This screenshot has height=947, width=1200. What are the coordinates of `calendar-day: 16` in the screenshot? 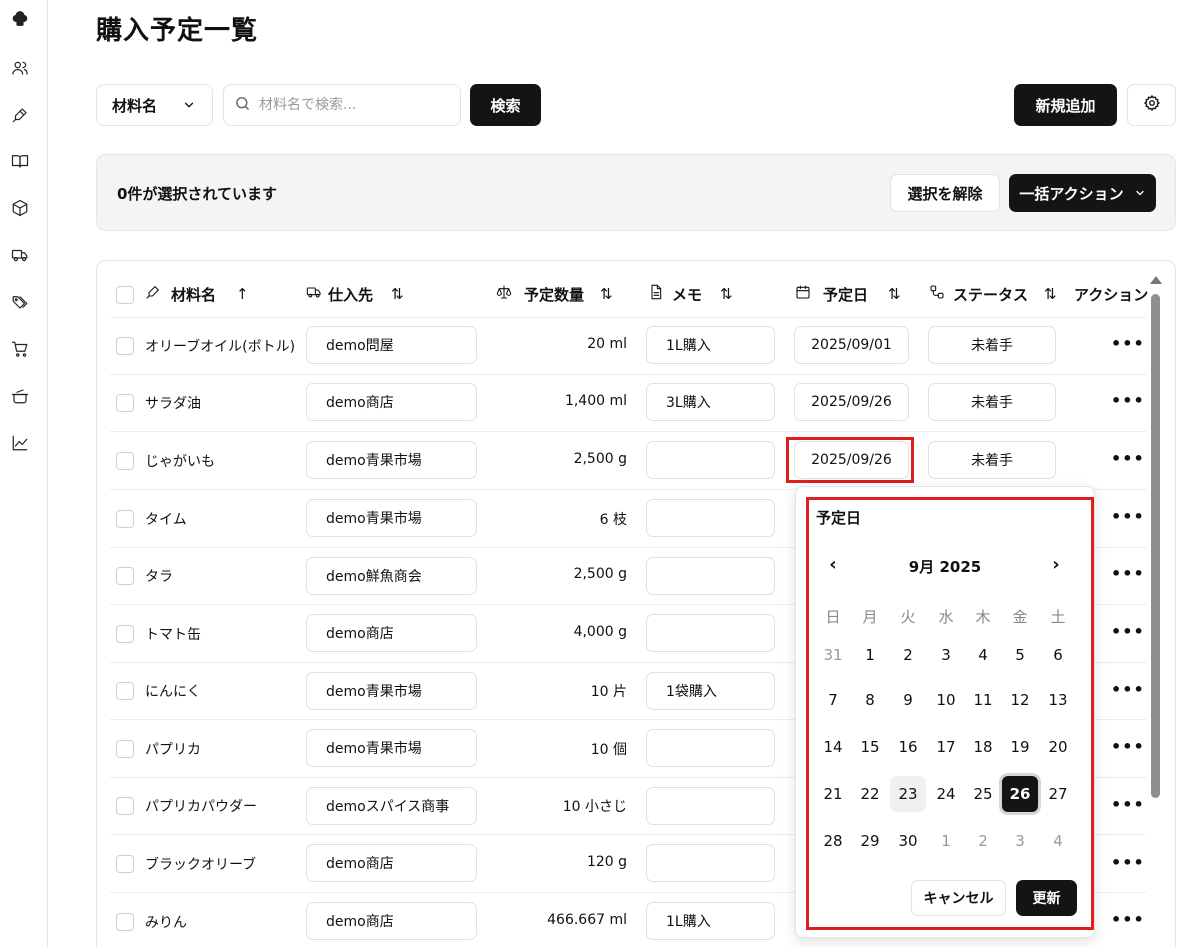 It's located at (908, 747).